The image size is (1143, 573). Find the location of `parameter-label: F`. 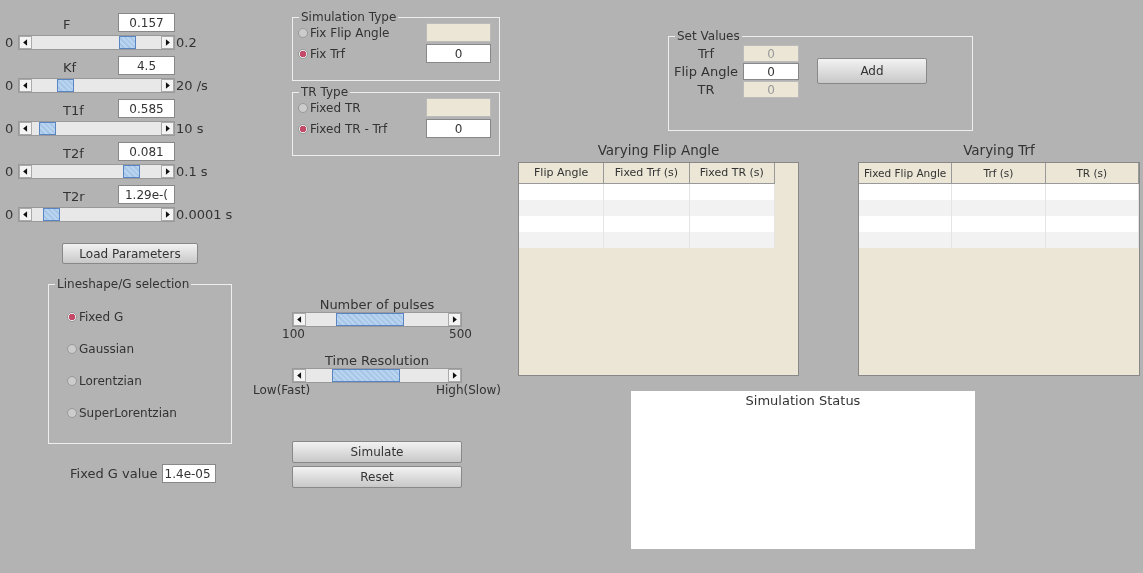

parameter-label: F is located at coordinates (67, 24).